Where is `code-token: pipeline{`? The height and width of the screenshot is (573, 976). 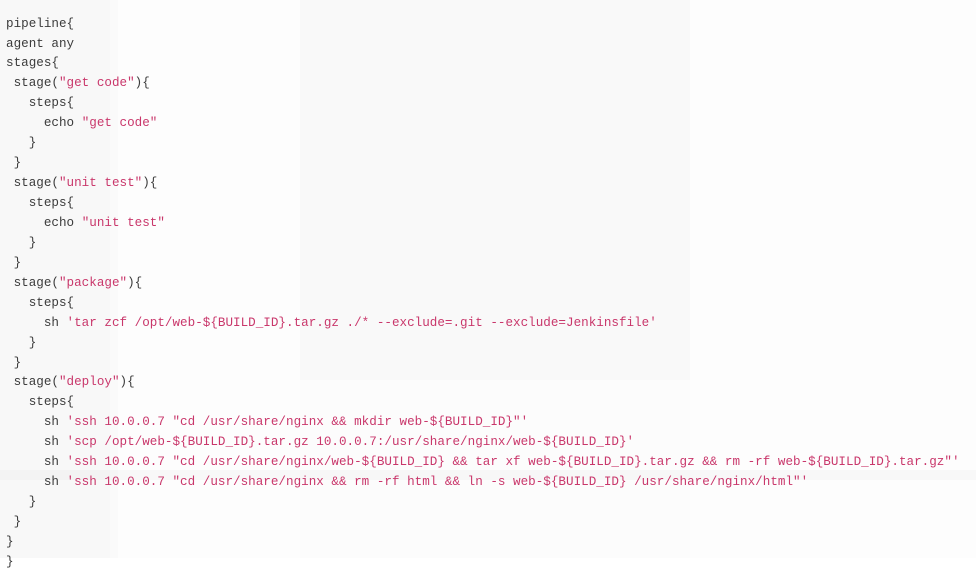 code-token: pipeline{ is located at coordinates (40, 23).